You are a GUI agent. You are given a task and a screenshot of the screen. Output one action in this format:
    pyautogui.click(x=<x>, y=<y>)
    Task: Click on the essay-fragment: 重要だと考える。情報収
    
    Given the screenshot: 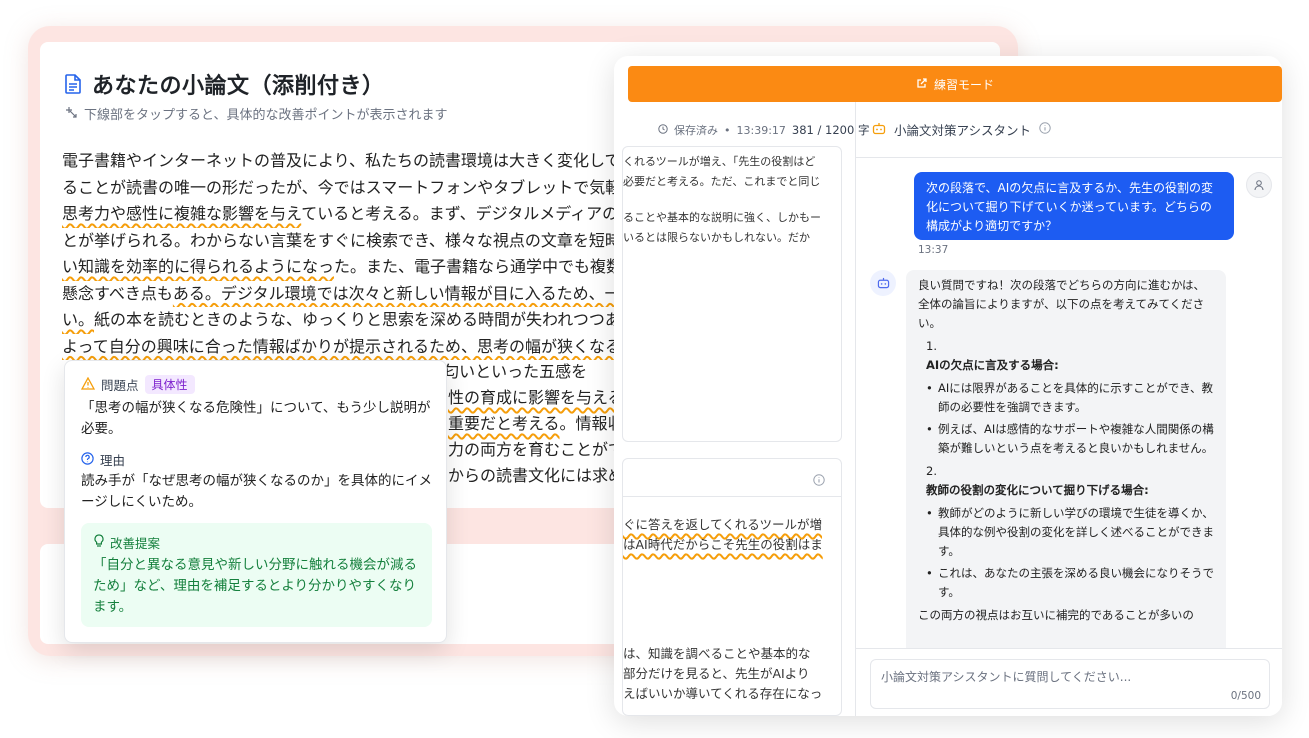 What is the action you would take?
    pyautogui.click(x=536, y=422)
    